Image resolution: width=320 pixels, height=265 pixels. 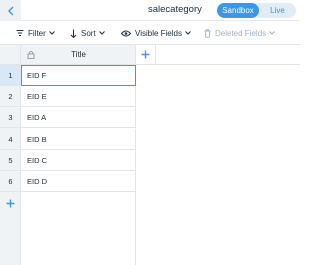 I want to click on add-column-button, so click(x=146, y=55).